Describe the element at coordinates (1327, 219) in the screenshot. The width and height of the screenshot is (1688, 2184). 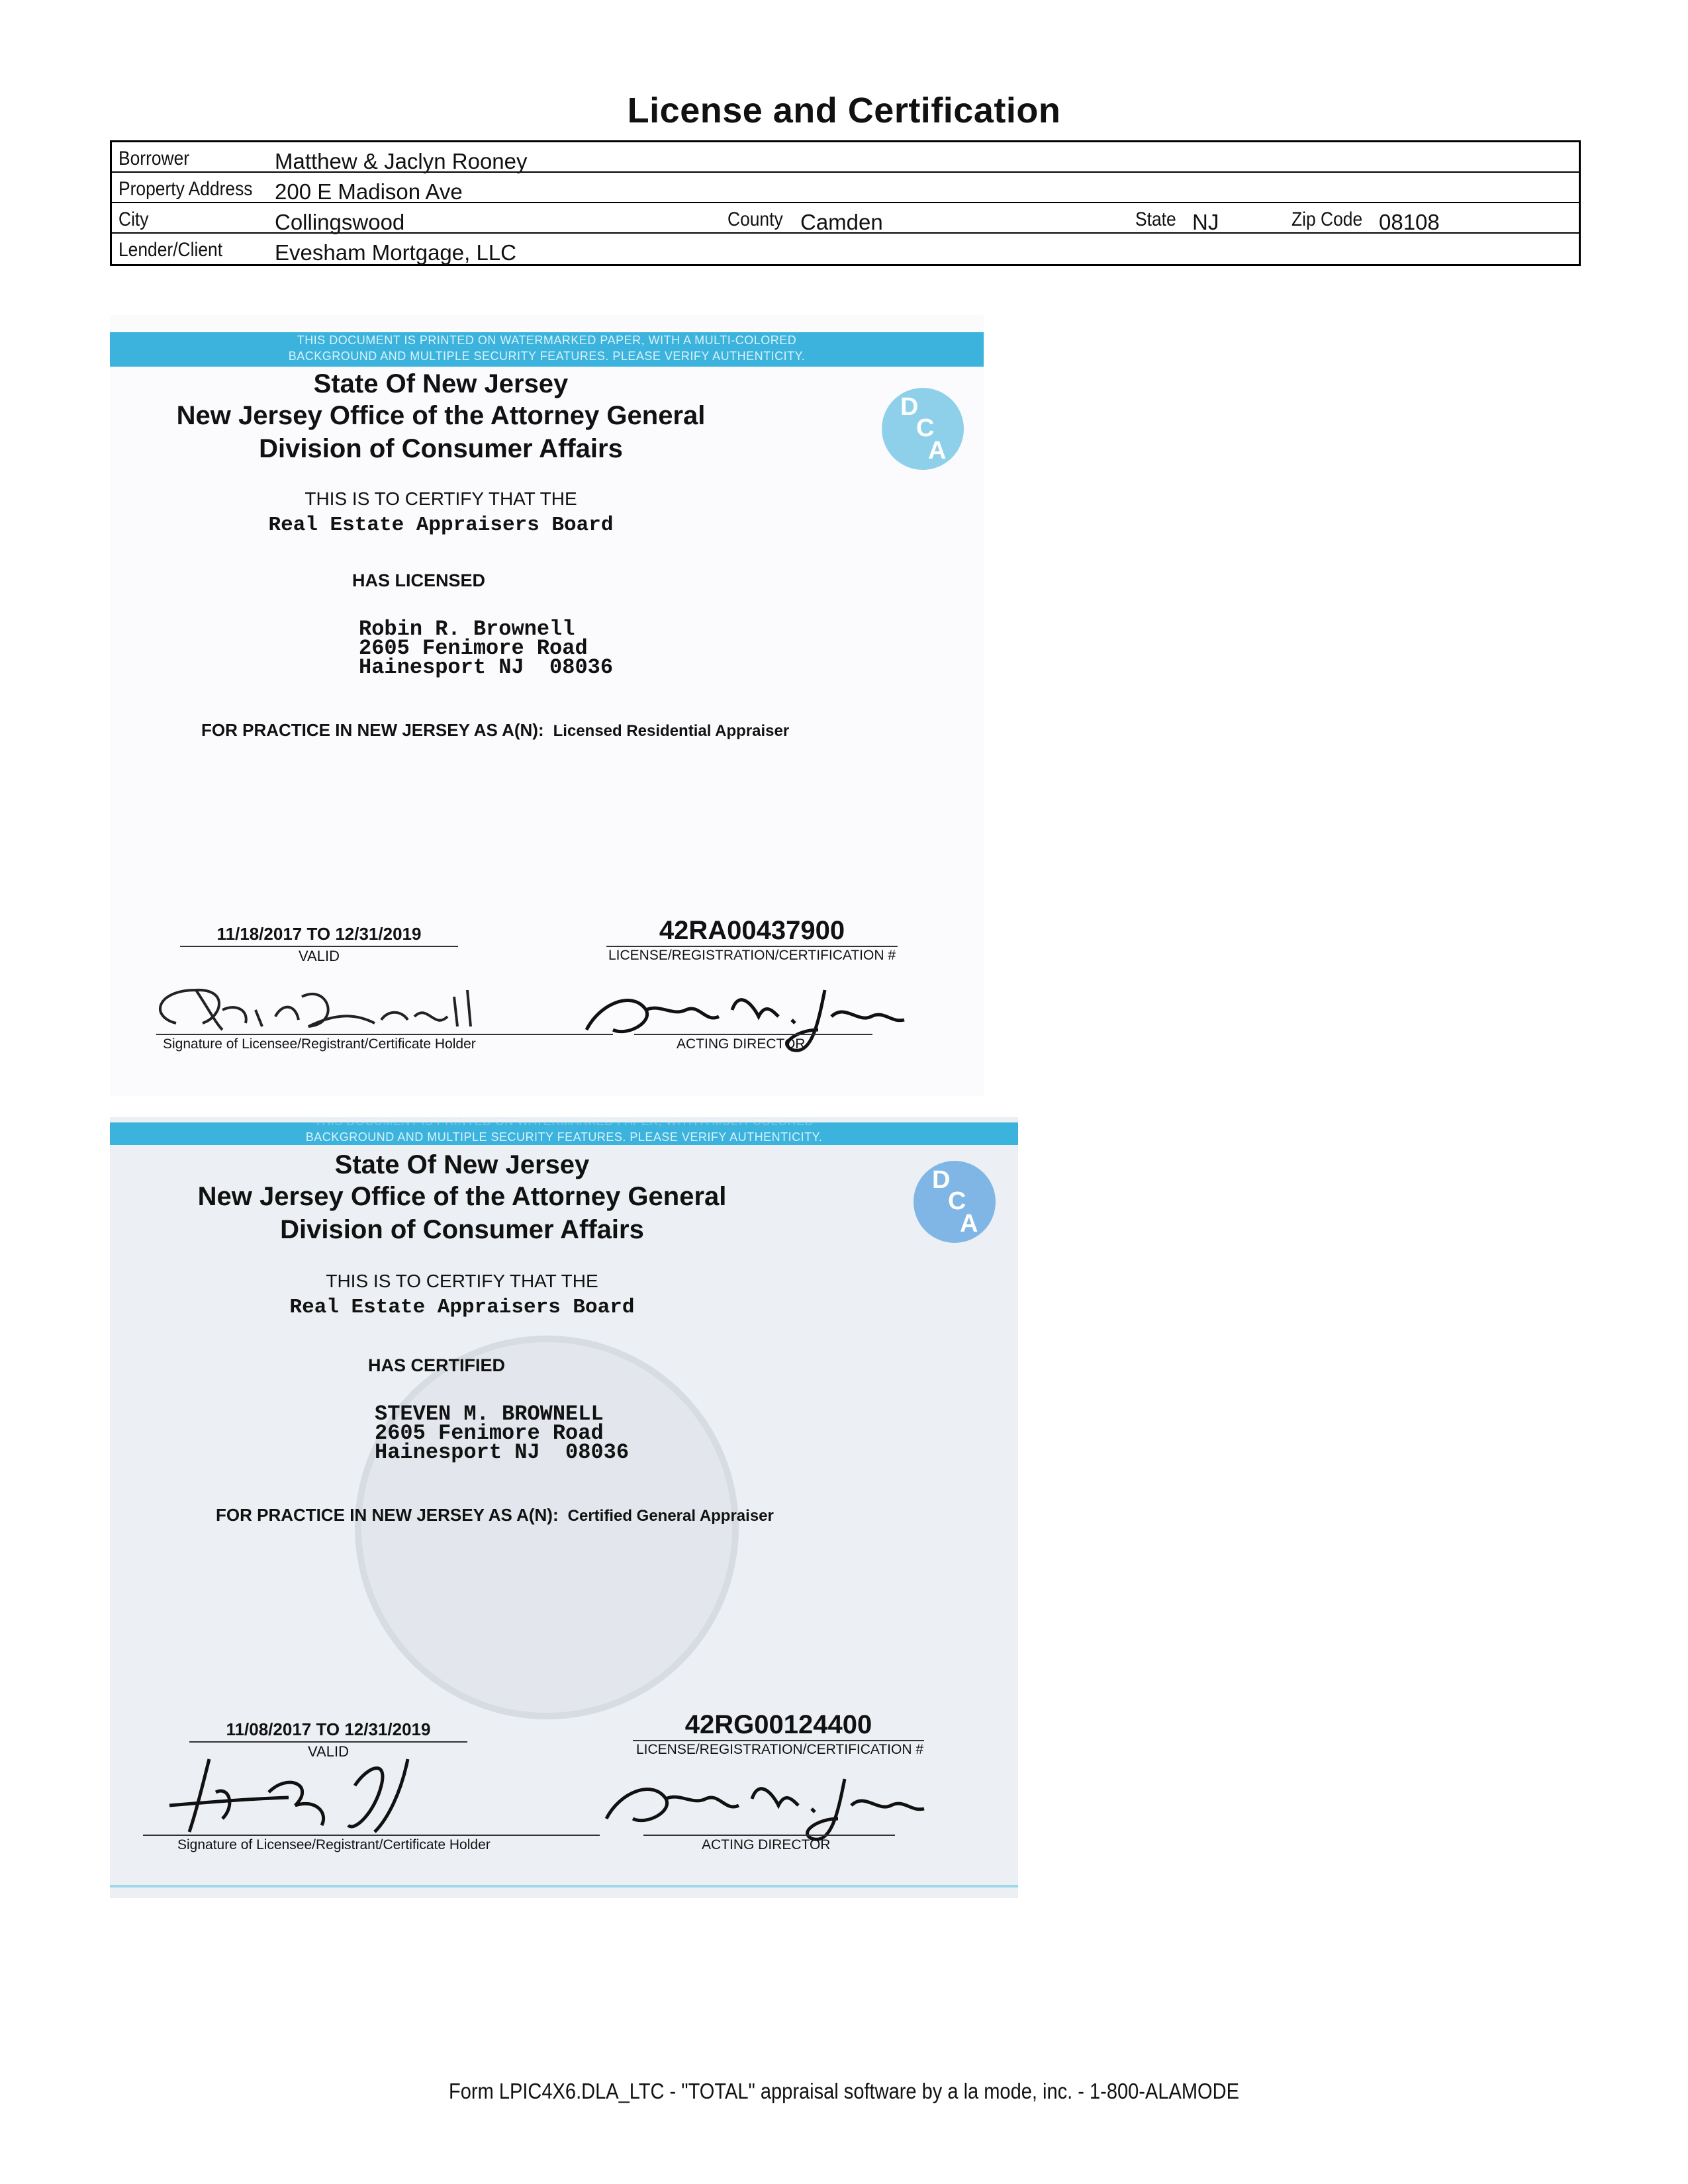
I see `zip-code-label: Zip Code` at that location.